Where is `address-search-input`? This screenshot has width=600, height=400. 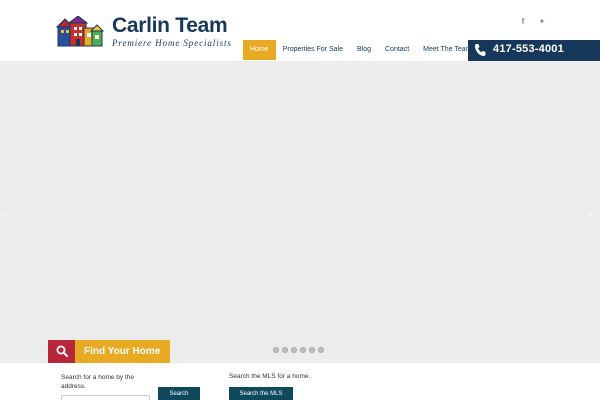 address-search-input is located at coordinates (105, 397).